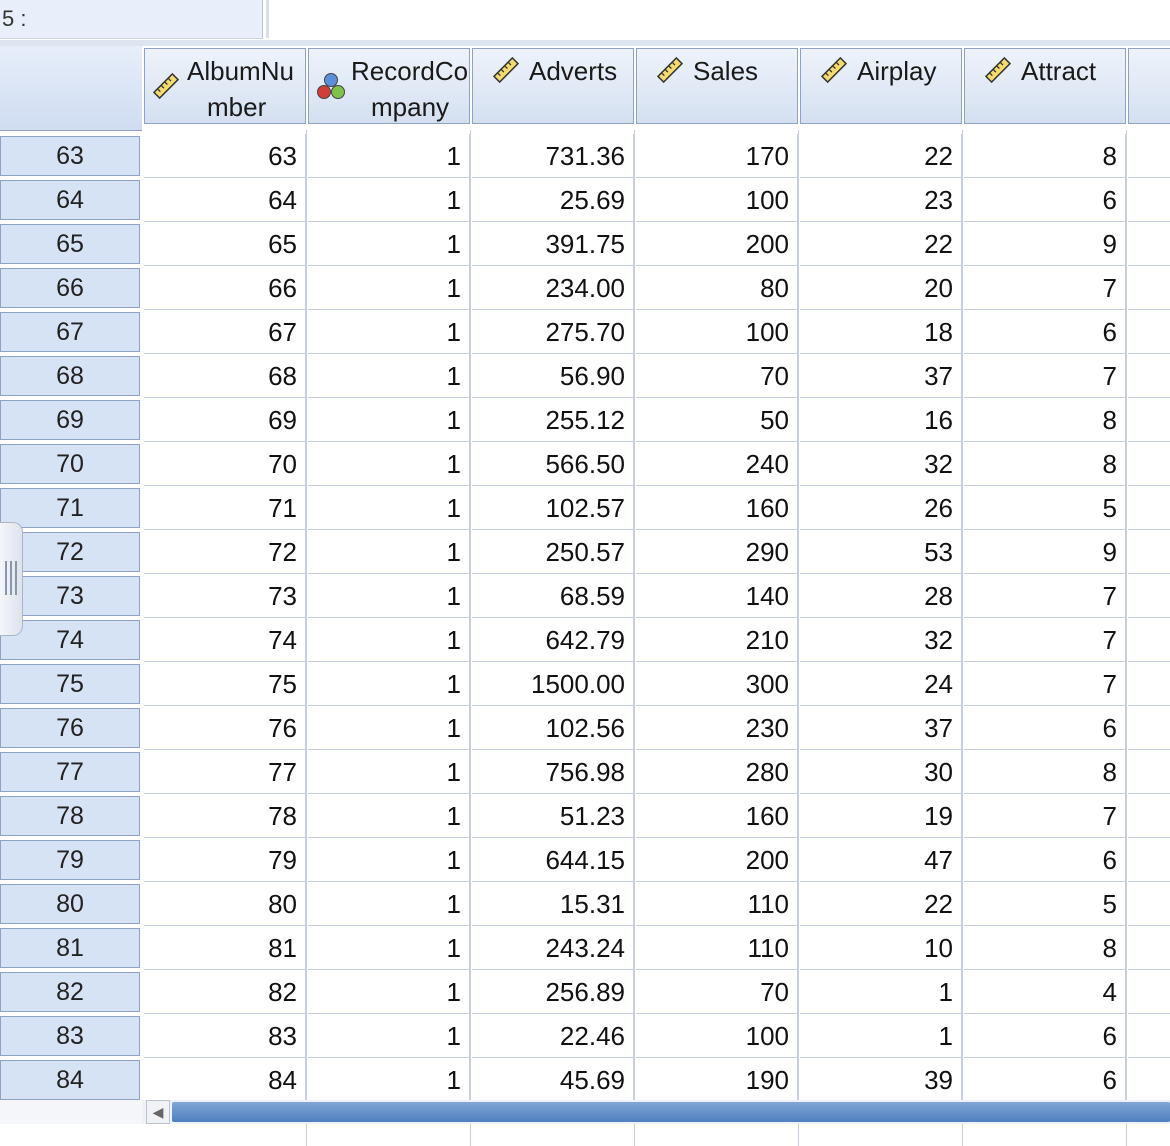 This screenshot has height=1146, width=1170. I want to click on data-cell-airplay: 37, so click(881, 728).